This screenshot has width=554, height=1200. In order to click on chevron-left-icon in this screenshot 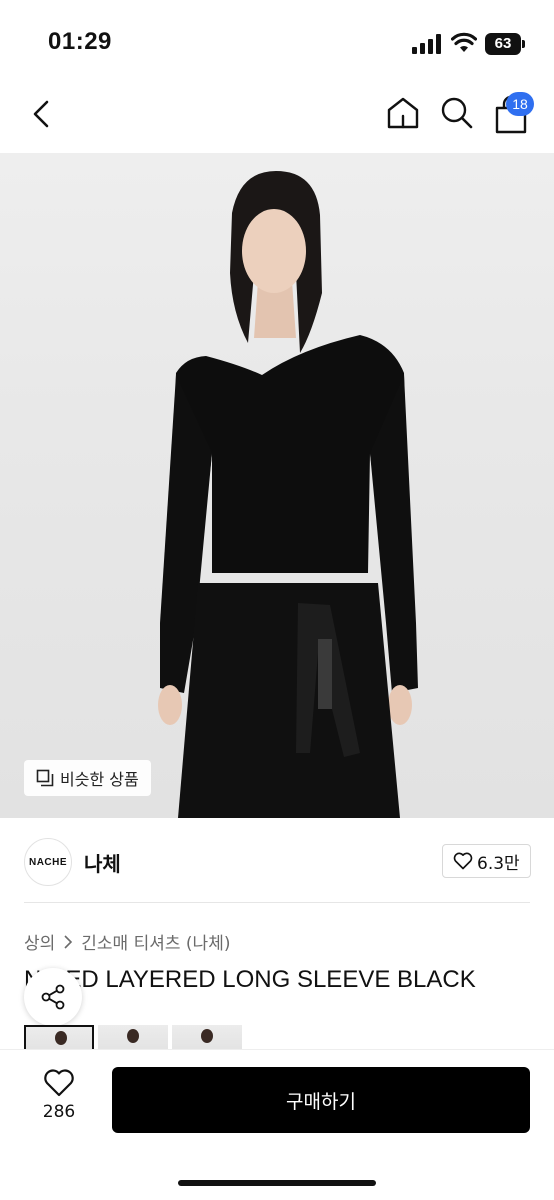, I will do `click(42, 114)`.